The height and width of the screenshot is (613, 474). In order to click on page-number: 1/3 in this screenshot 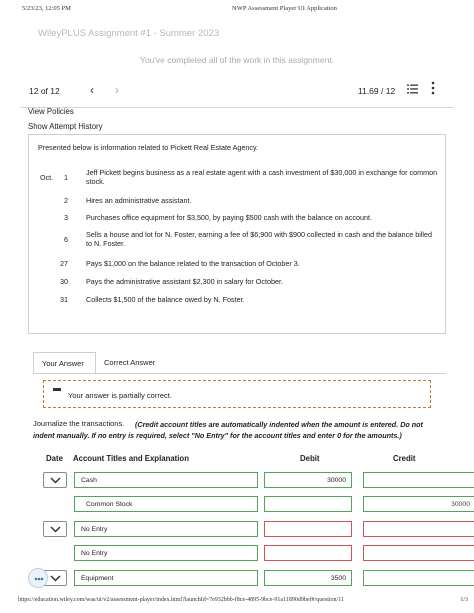, I will do `click(464, 600)`.